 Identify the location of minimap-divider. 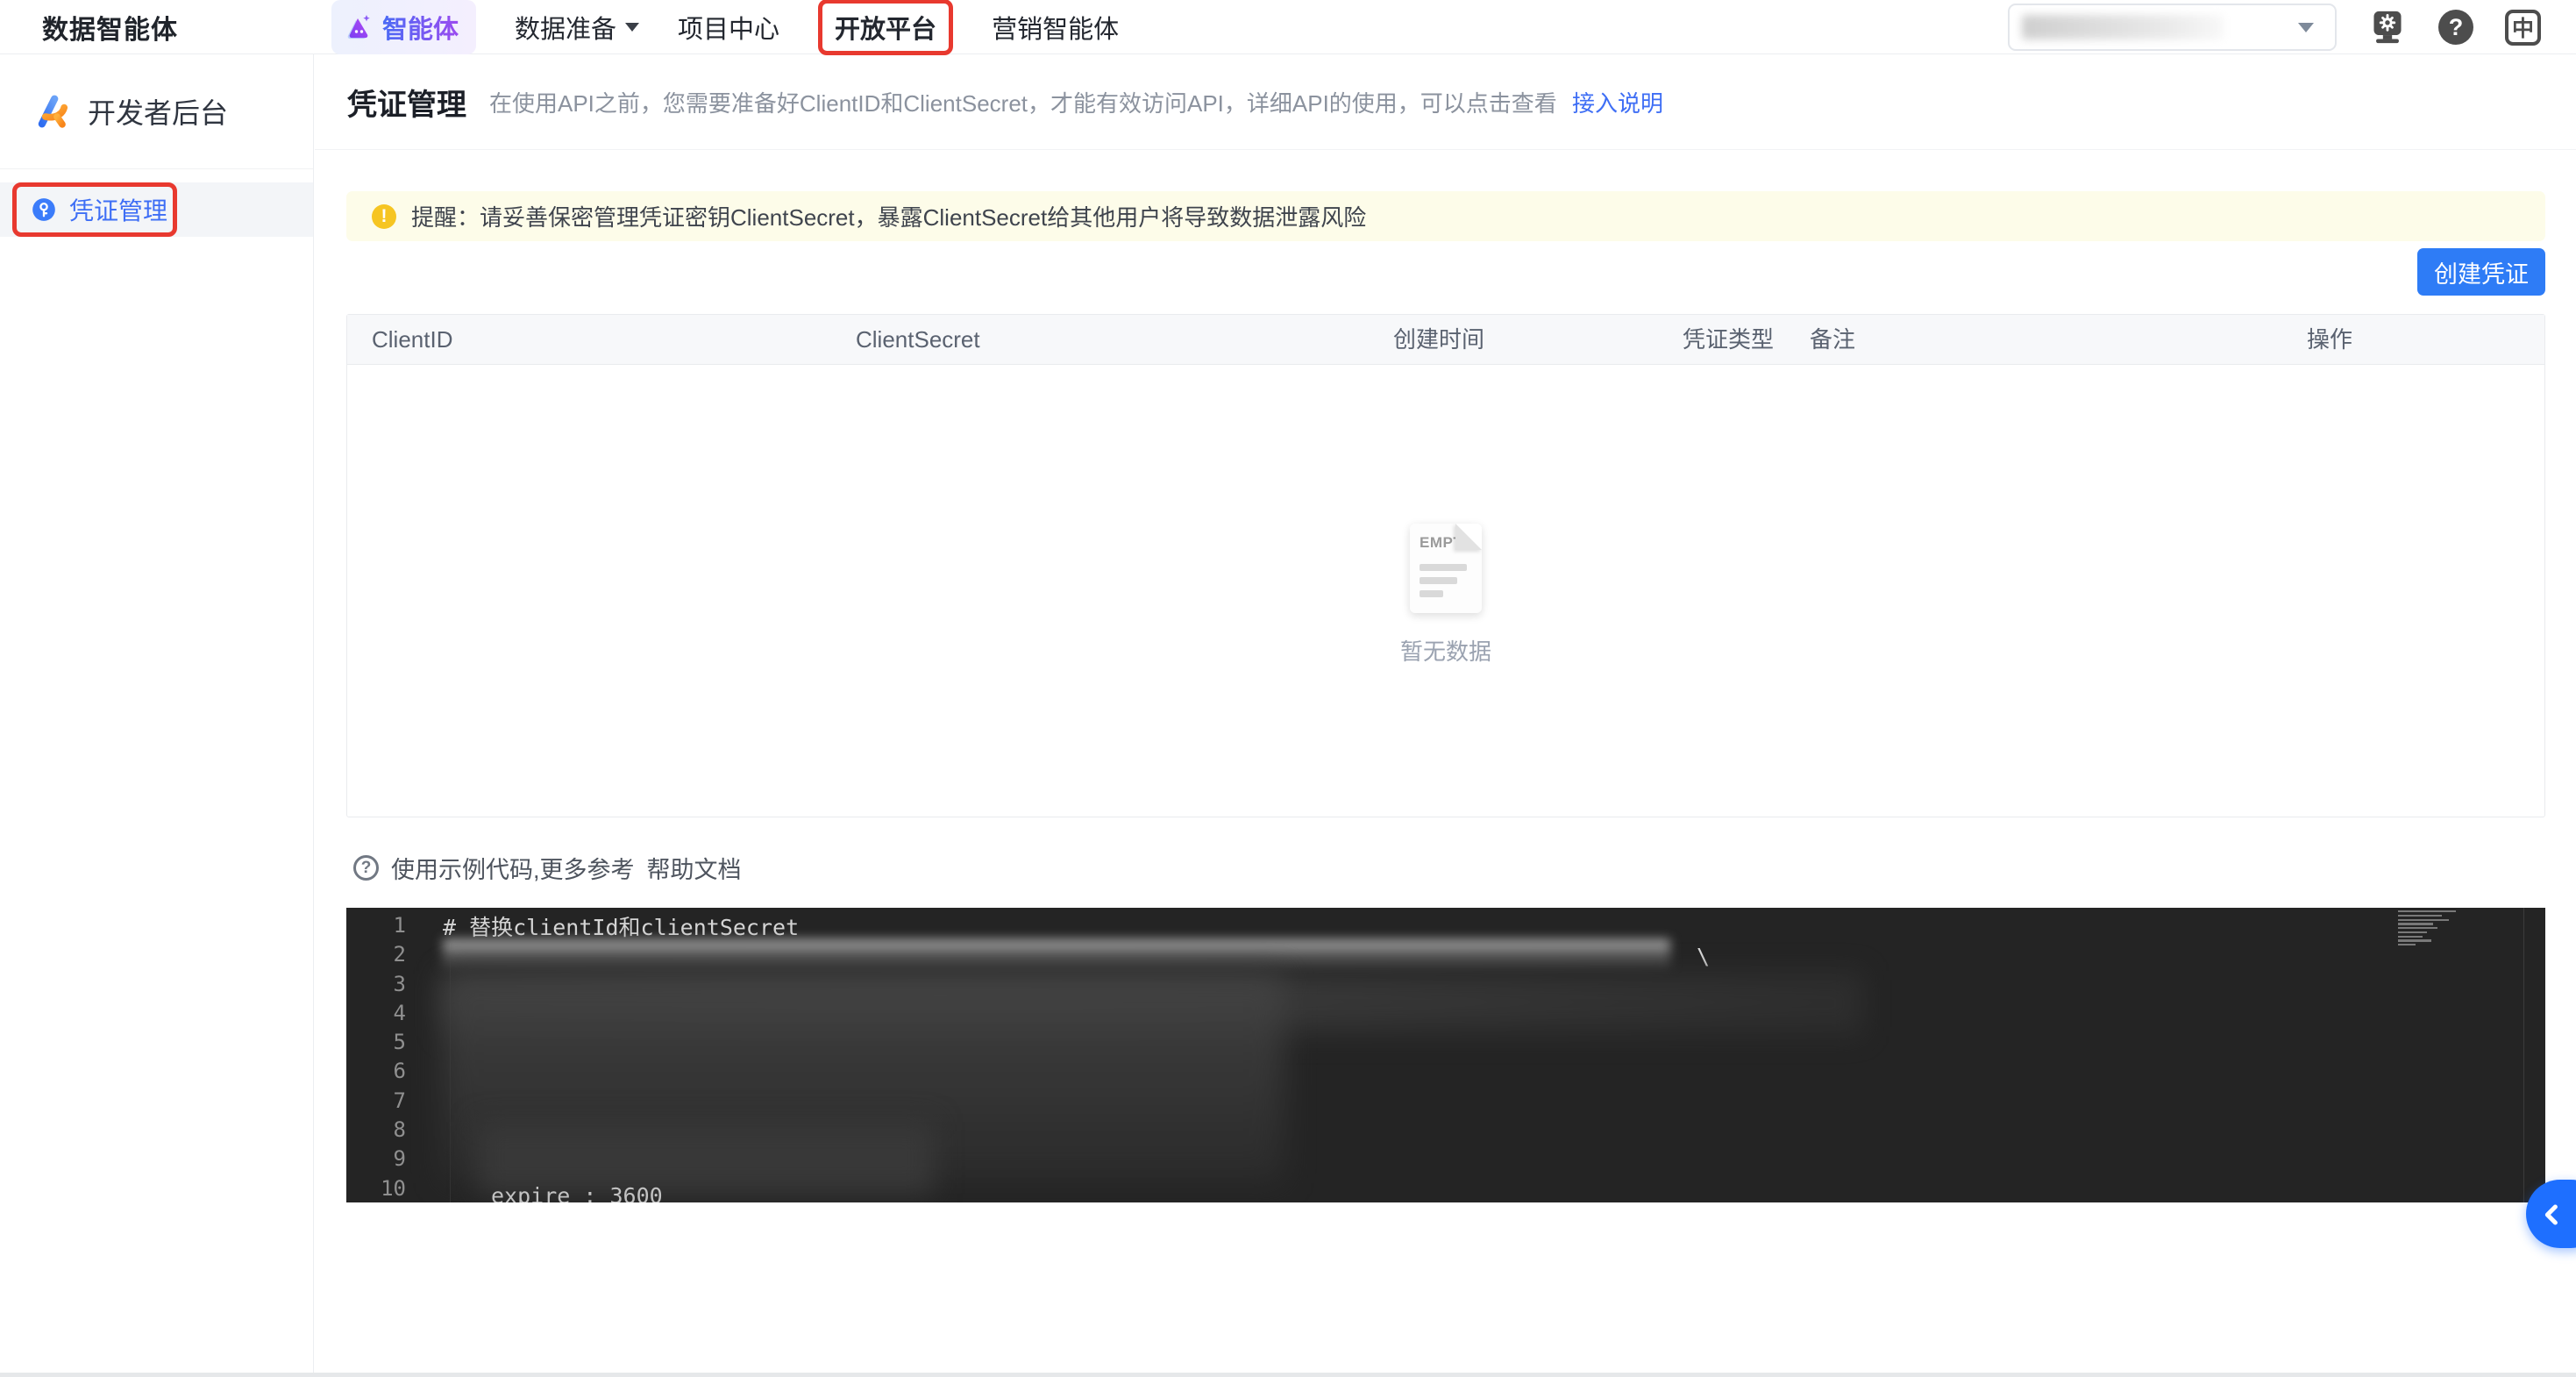
(2523, 1055).